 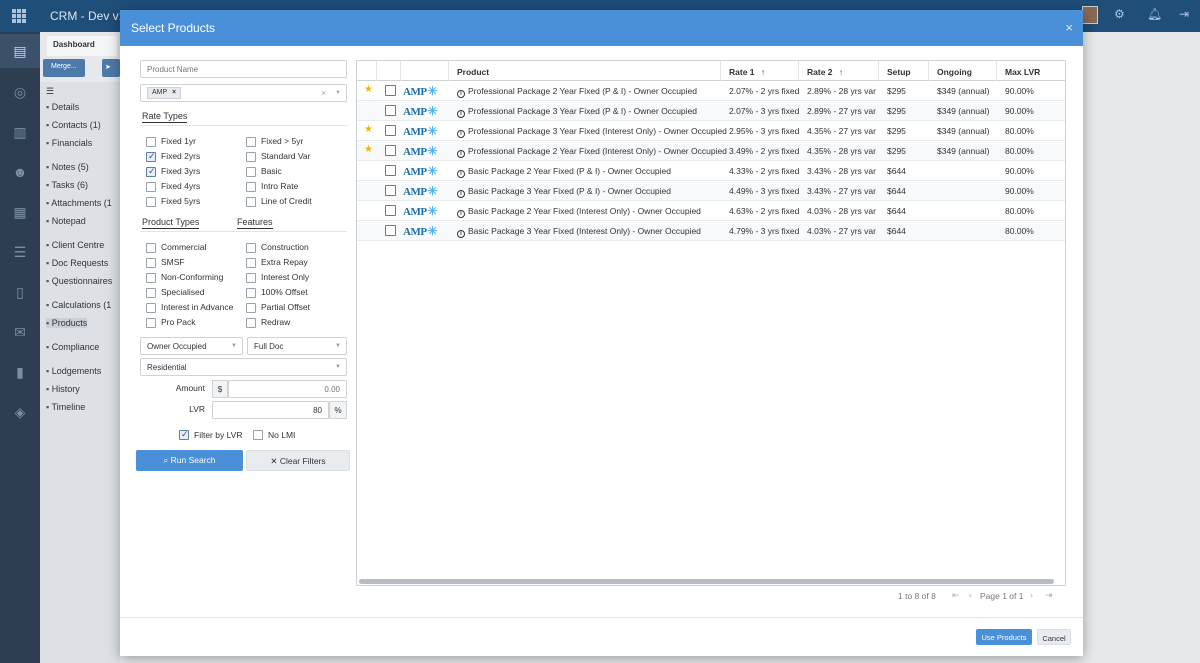 I want to click on send-button: ➤, so click(x=111, y=68).